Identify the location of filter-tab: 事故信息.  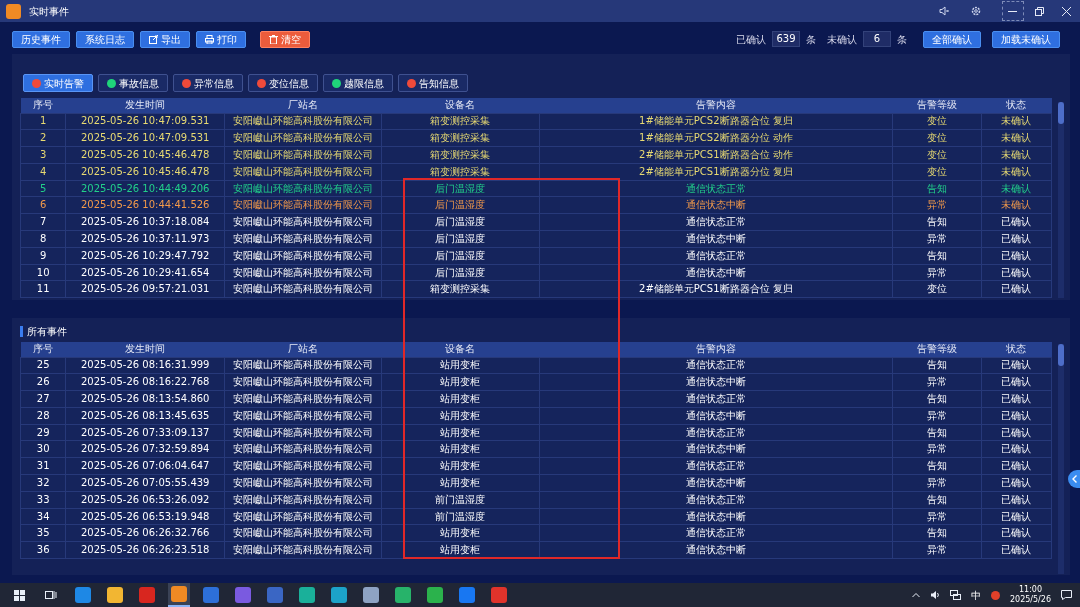
(132, 83).